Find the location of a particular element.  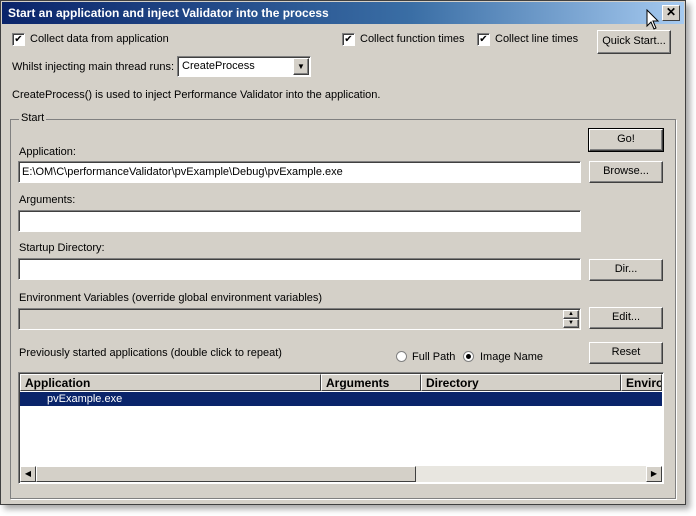

full-path-label: Full Path is located at coordinates (434, 357).